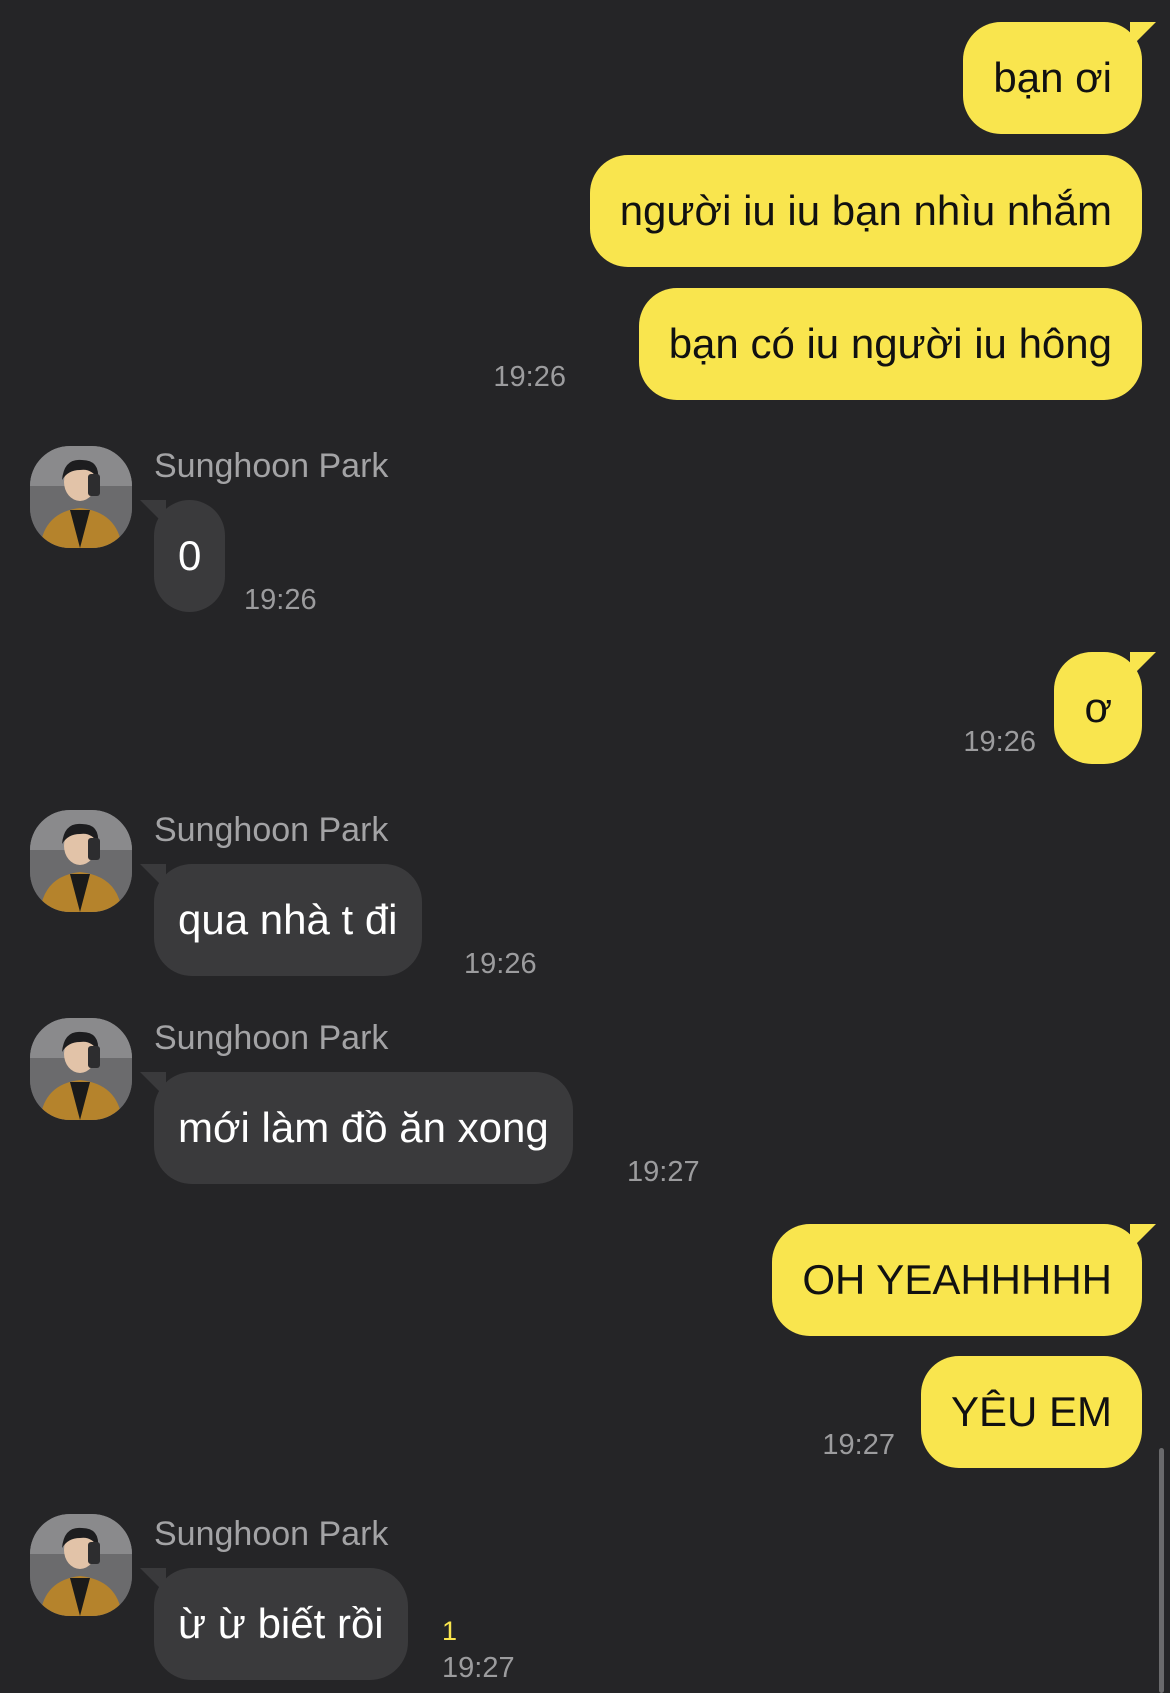 This screenshot has height=1693, width=1170. I want to click on message-text: bạn có iu người iu hông, so click(890, 343).